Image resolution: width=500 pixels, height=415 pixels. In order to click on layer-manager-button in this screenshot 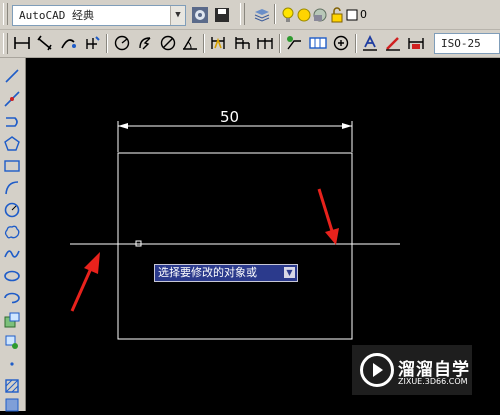, I will do `click(262, 15)`.